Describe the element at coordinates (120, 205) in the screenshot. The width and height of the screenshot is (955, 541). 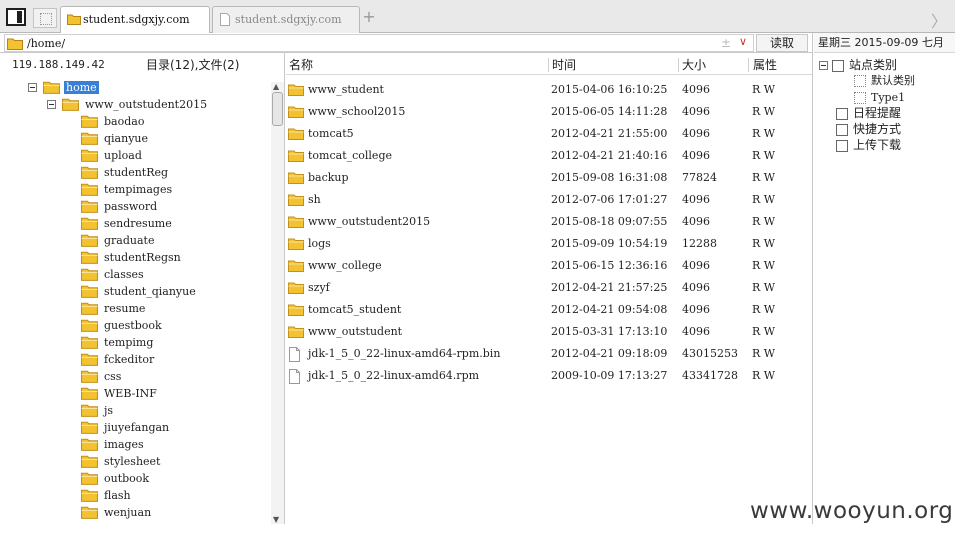
I see `tree-item: password` at that location.